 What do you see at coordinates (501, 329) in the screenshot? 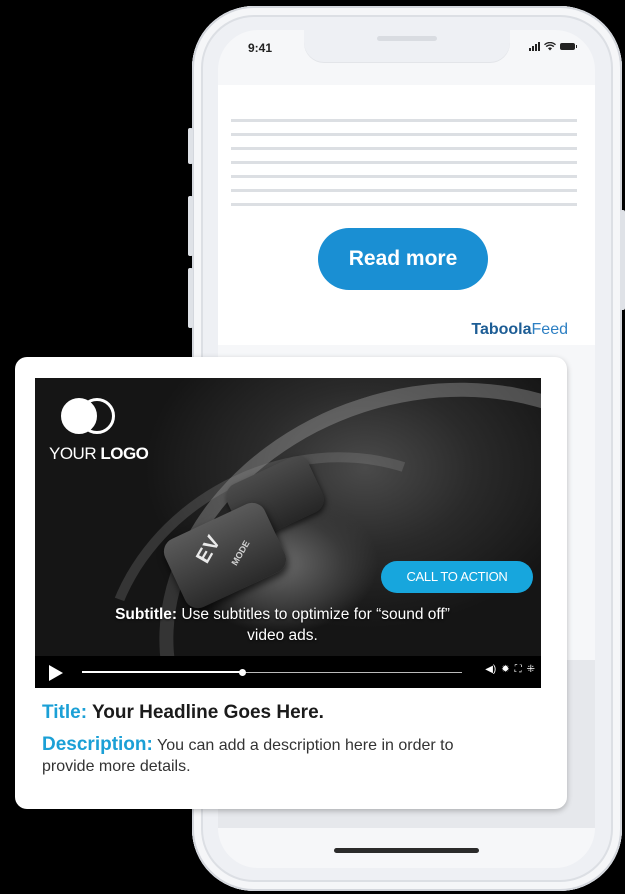
I see `brand-name: Taboola` at bounding box center [501, 329].